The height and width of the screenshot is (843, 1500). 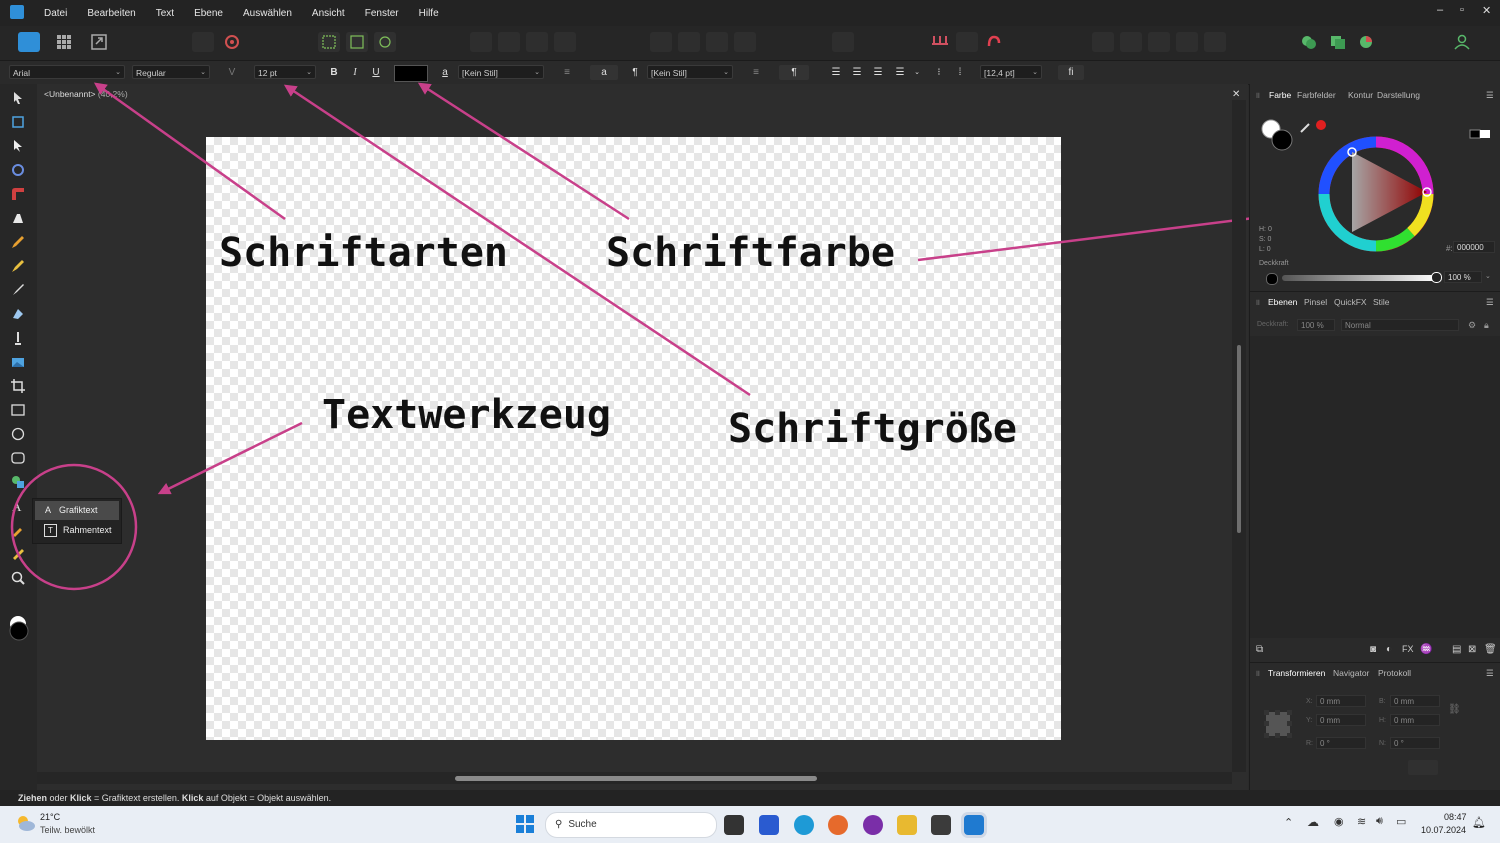 I want to click on user-account-icon, so click(x=1462, y=42).